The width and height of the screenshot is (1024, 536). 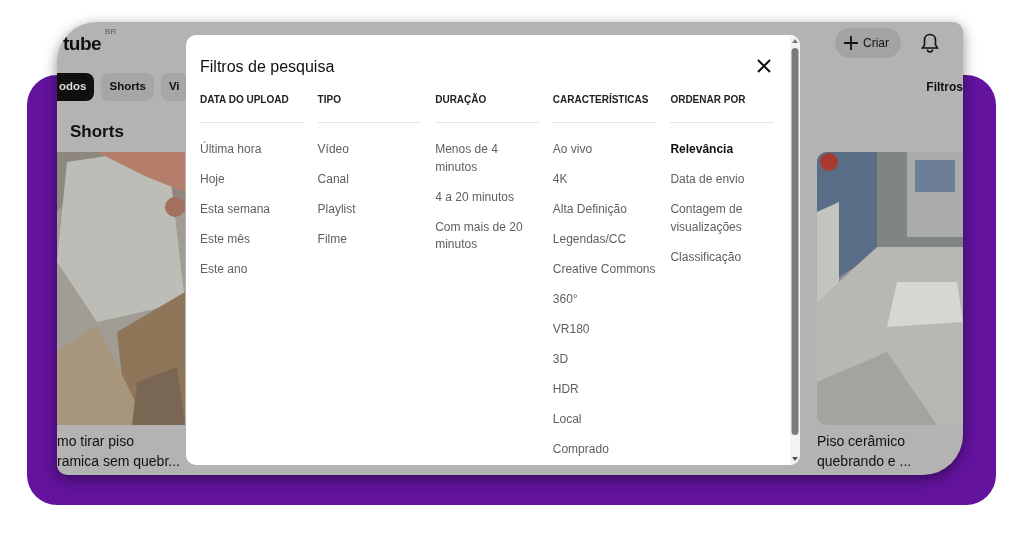 I want to click on filter-option: Menos de 4 minutos, so click(x=487, y=158).